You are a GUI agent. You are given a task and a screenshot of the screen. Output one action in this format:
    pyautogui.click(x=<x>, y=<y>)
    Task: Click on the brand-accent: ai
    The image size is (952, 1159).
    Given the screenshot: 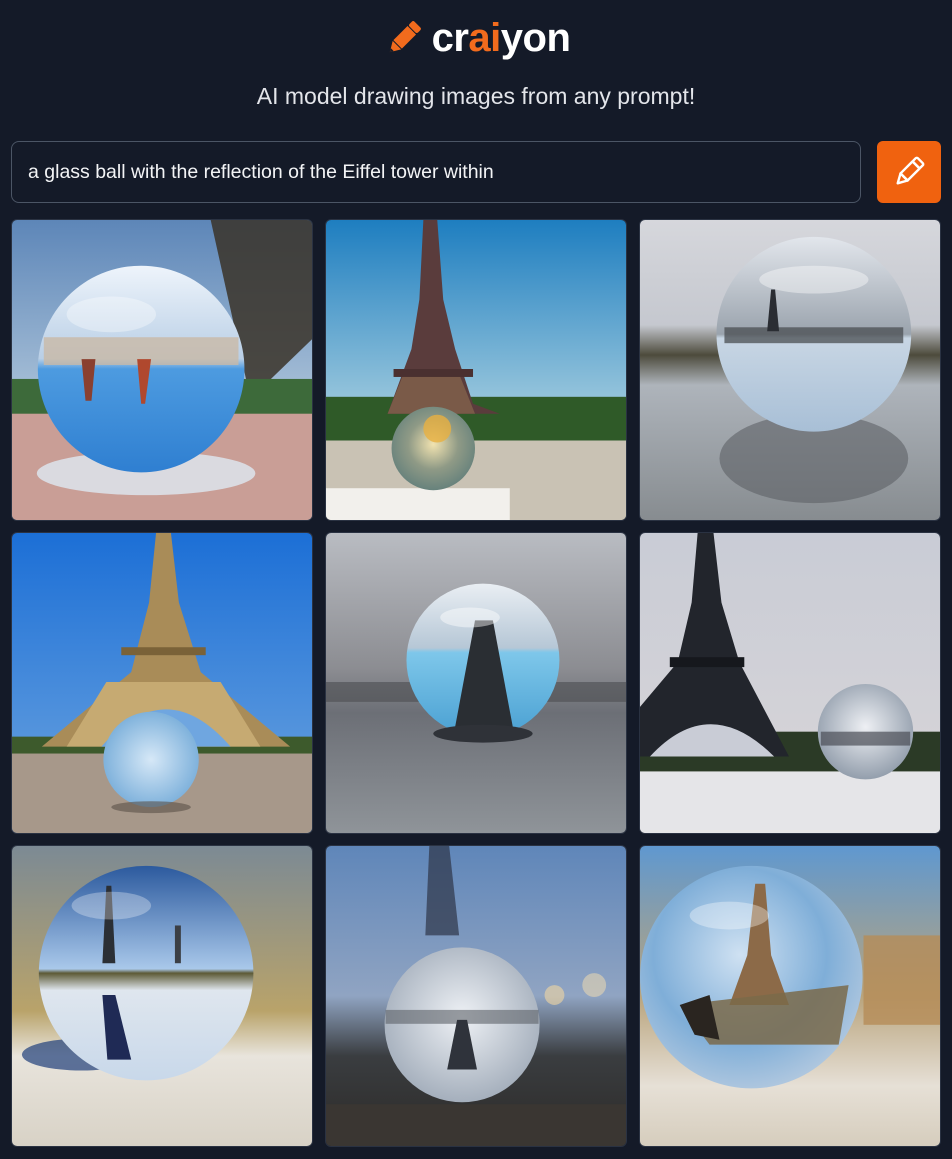 What is the action you would take?
    pyautogui.click(x=484, y=38)
    